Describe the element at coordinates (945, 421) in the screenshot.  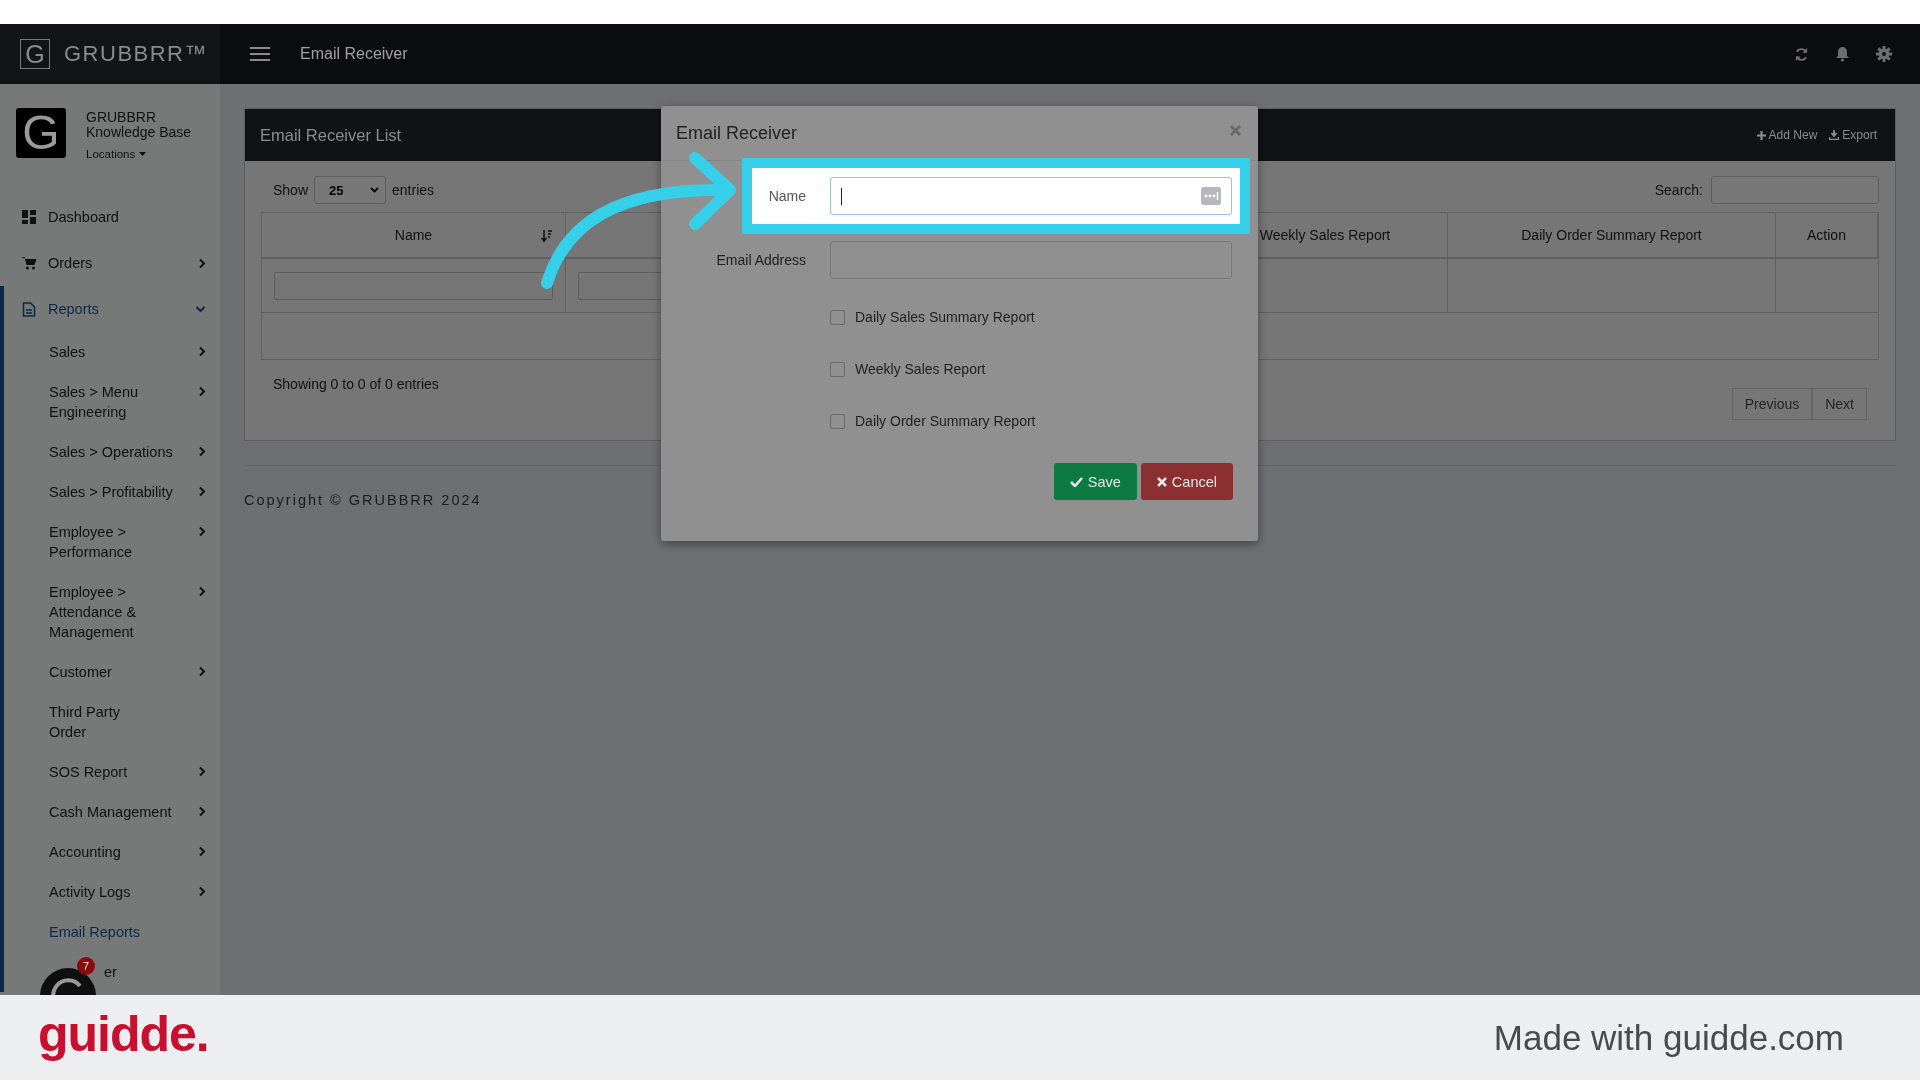
I see `checkbox-label: Daily Order Summary Report` at that location.